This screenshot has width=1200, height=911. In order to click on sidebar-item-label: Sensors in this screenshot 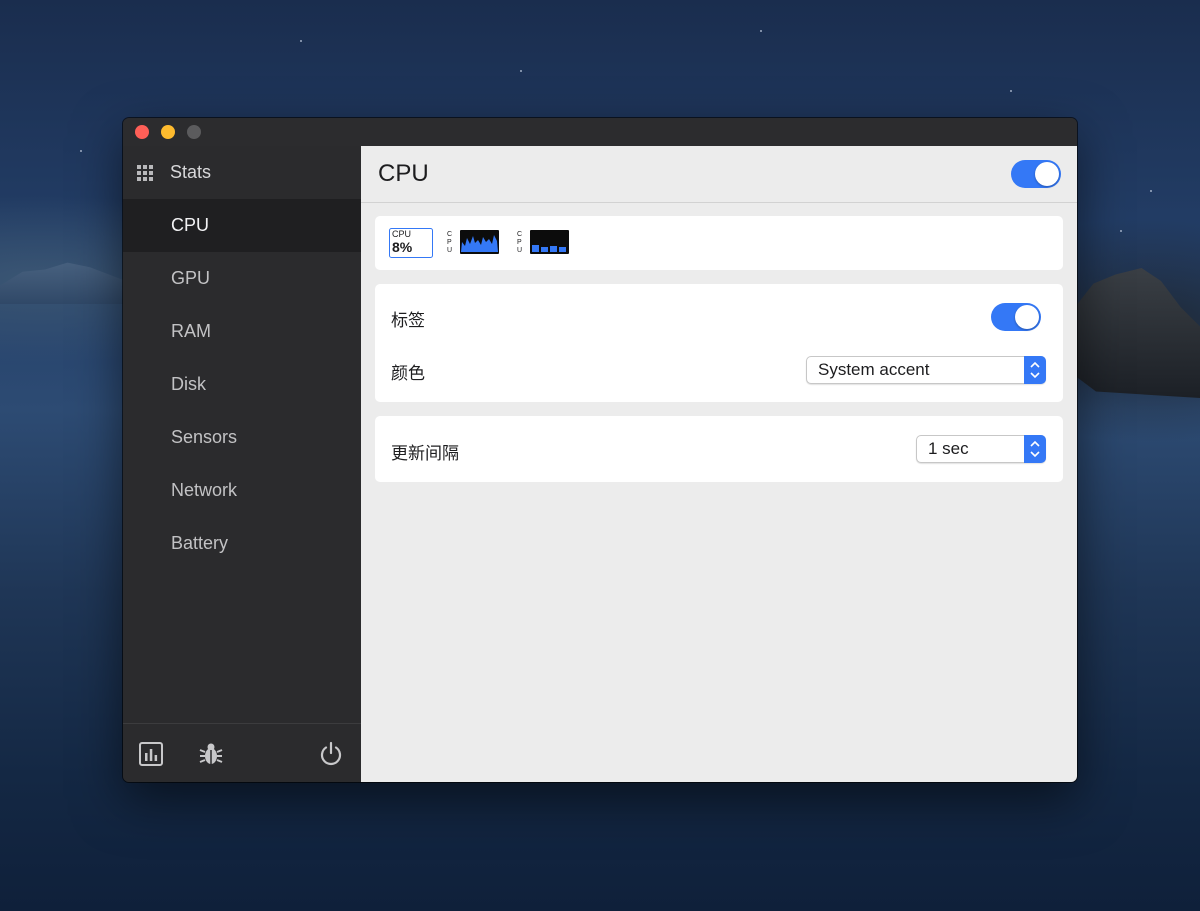, I will do `click(204, 437)`.